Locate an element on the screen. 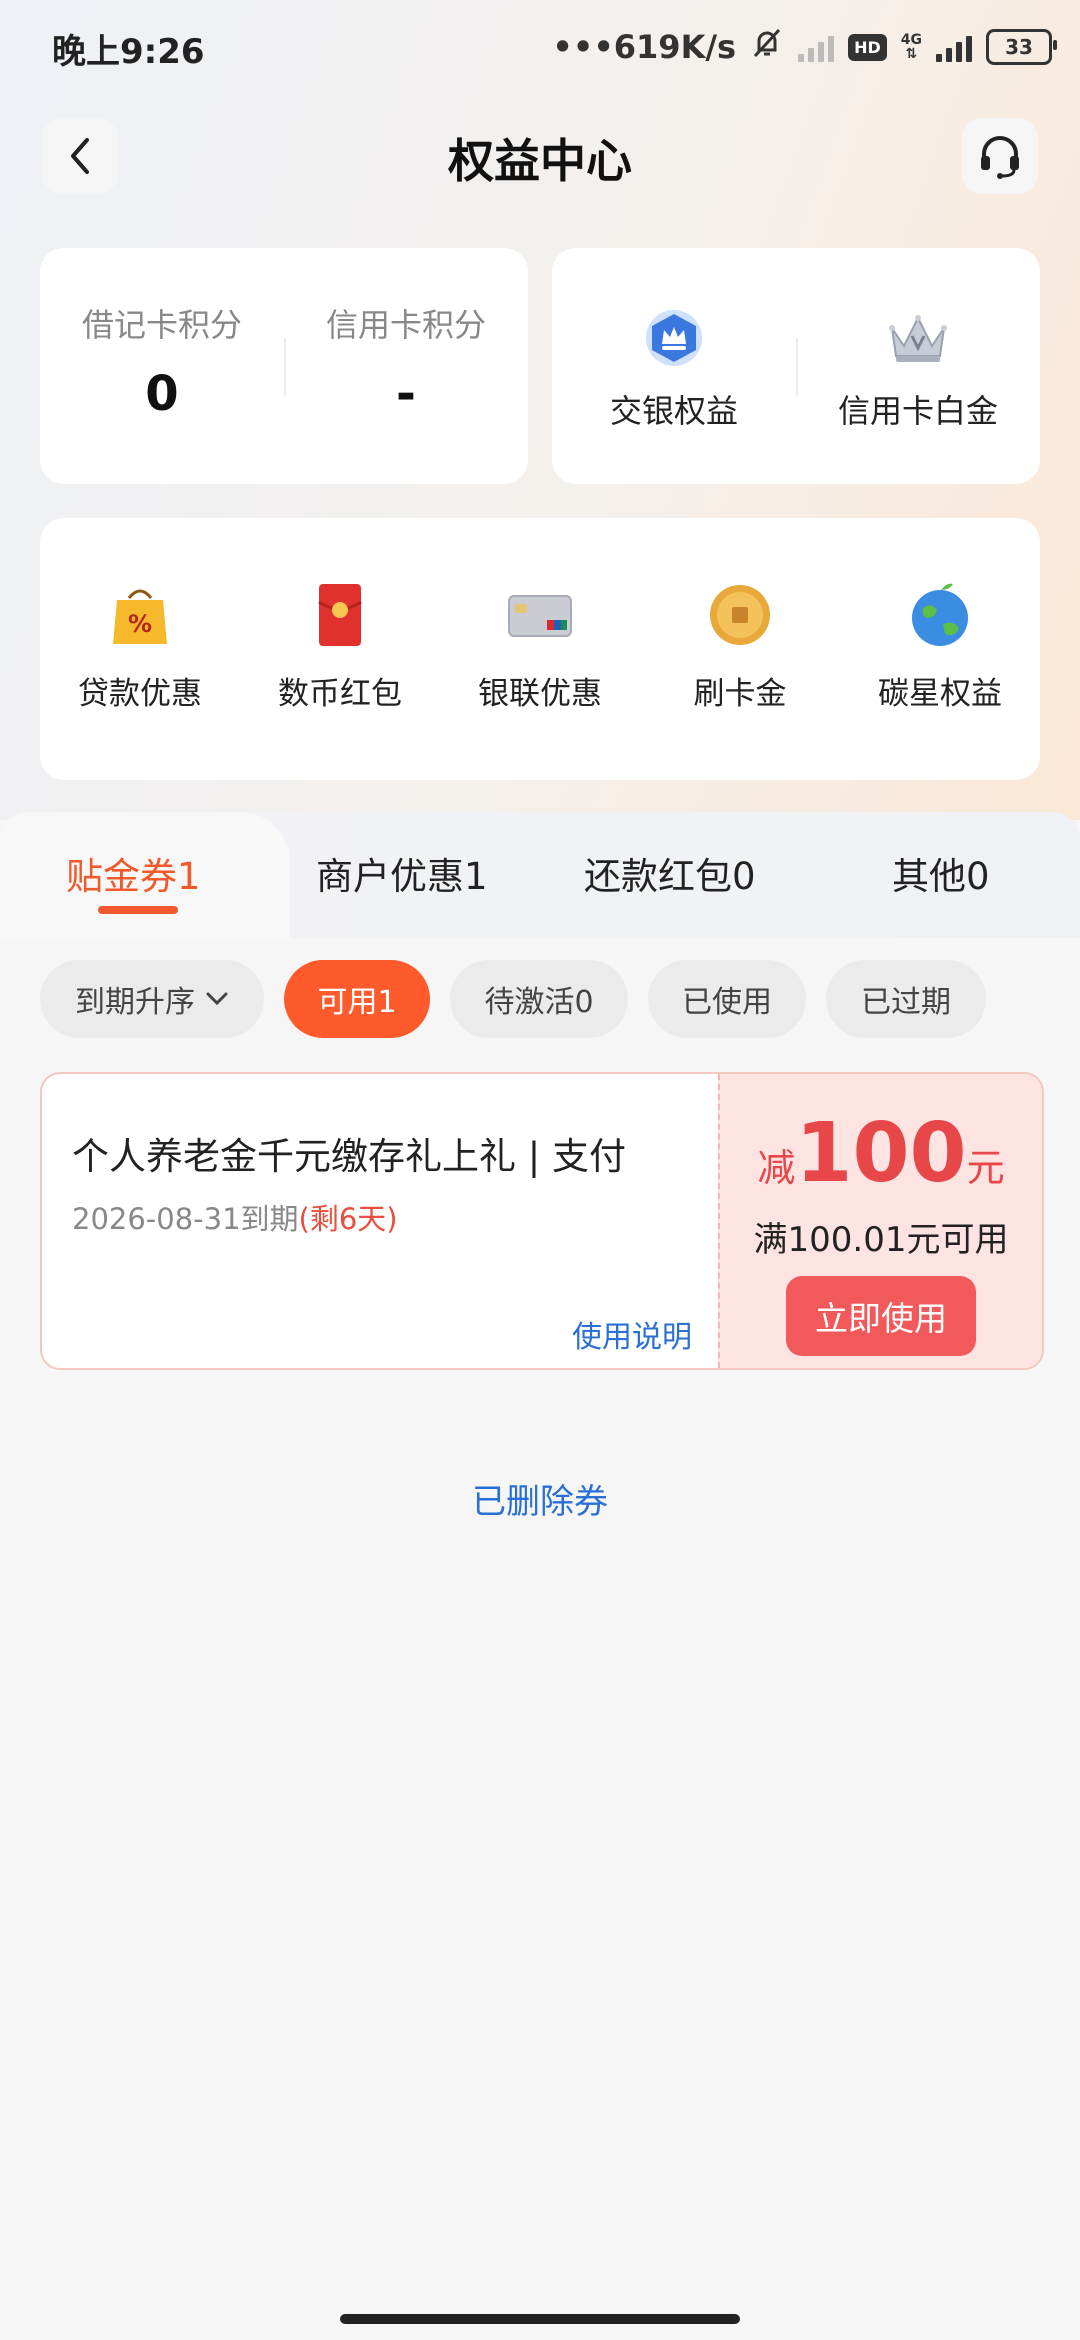  bocom-crown-badge-icon is located at coordinates (674, 338).